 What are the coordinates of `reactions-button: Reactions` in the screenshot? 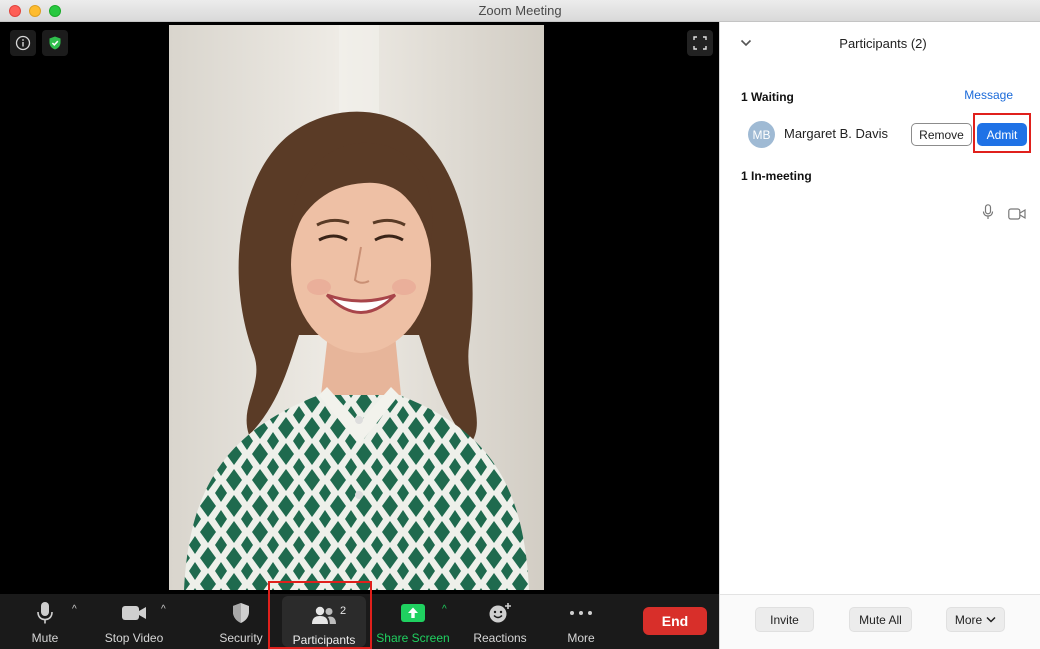 It's located at (500, 621).